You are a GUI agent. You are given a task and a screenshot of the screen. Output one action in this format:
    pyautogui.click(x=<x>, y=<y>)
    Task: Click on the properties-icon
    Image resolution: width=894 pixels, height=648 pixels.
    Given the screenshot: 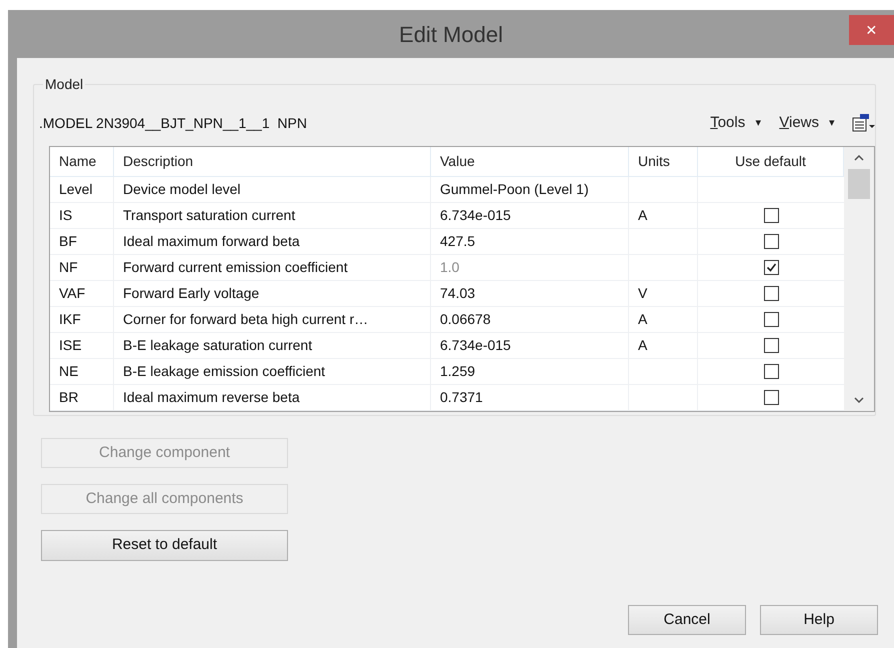 What is the action you would take?
    pyautogui.click(x=863, y=123)
    